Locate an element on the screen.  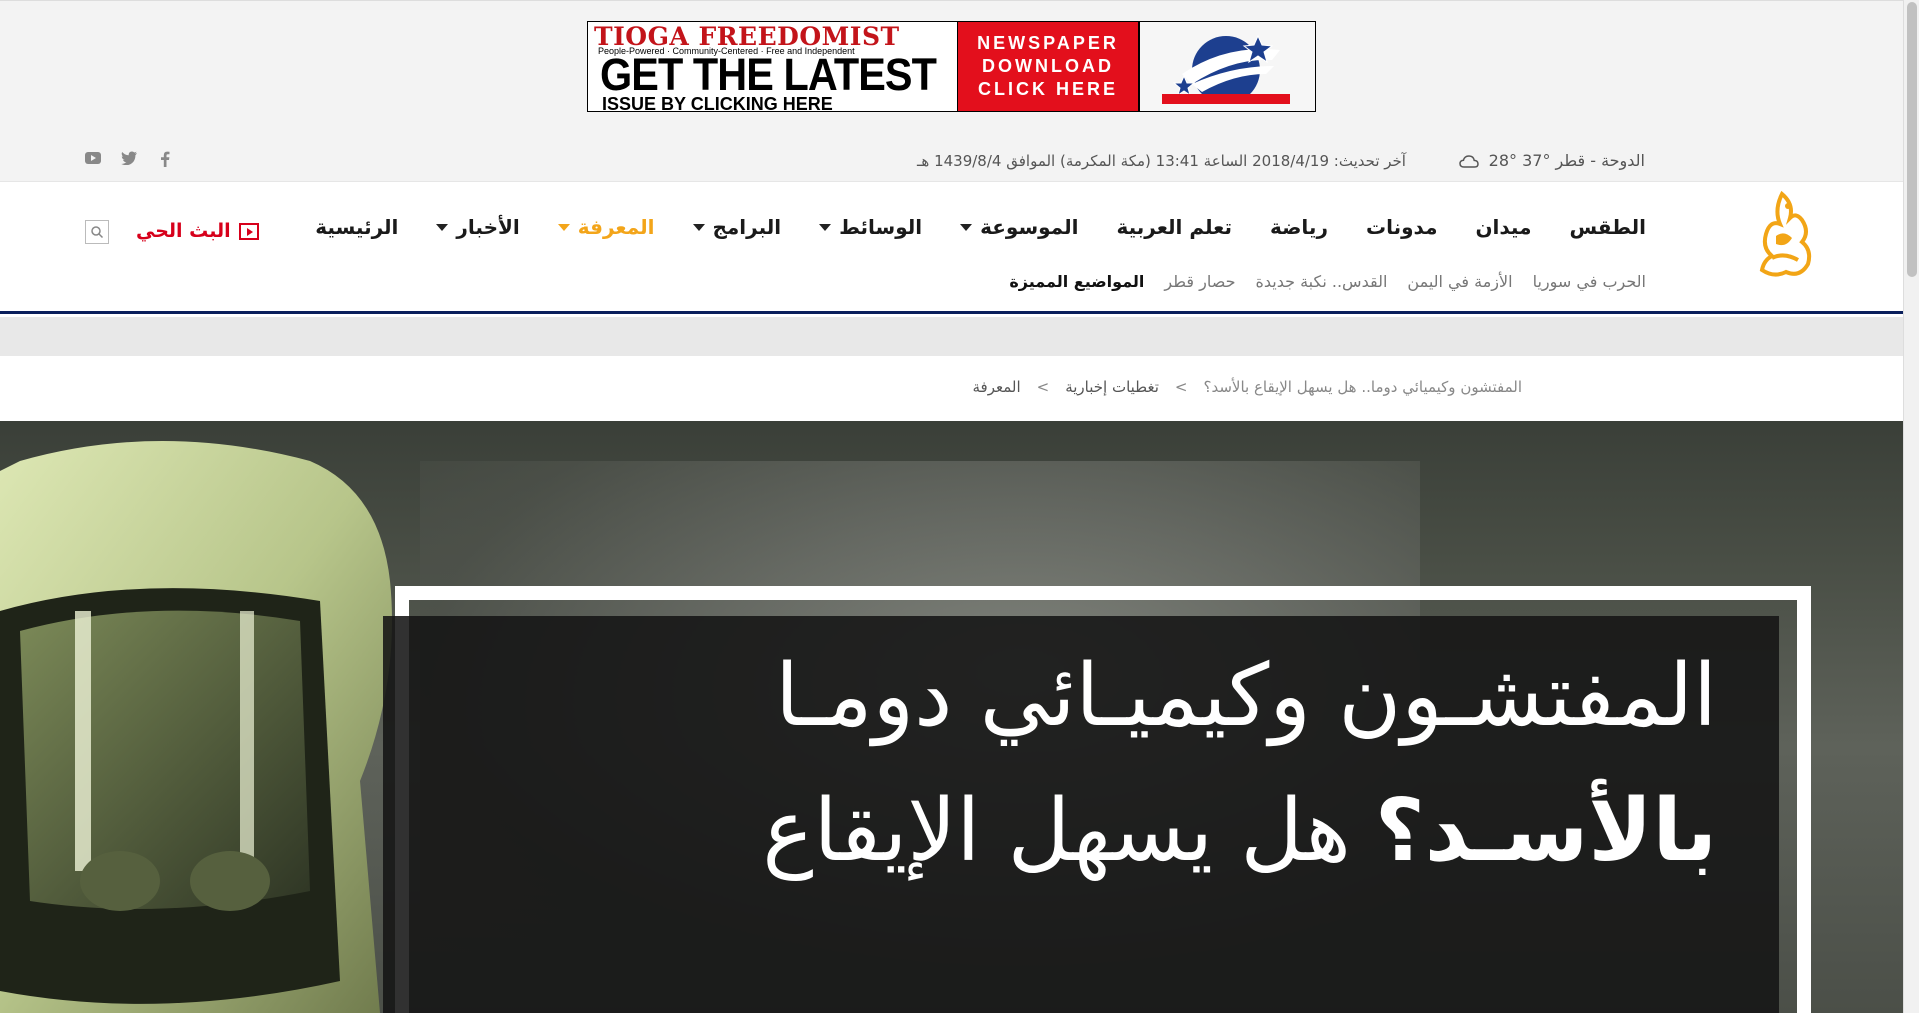
facebook-icon is located at coordinates (165, 160).